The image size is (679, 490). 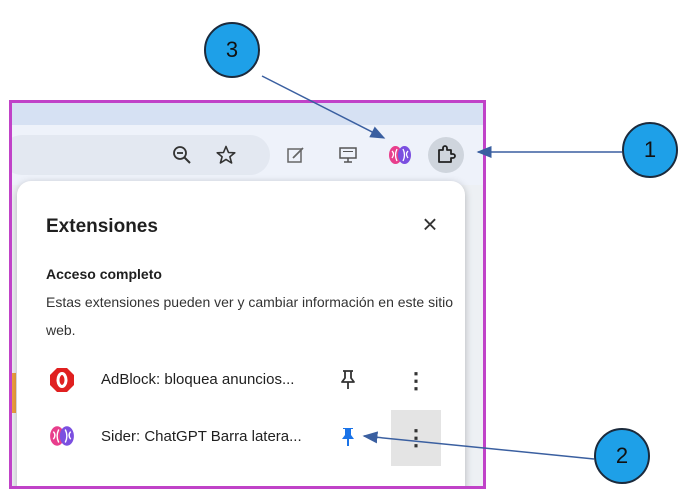 What do you see at coordinates (650, 150) in the screenshot?
I see `callout-1: 1` at bounding box center [650, 150].